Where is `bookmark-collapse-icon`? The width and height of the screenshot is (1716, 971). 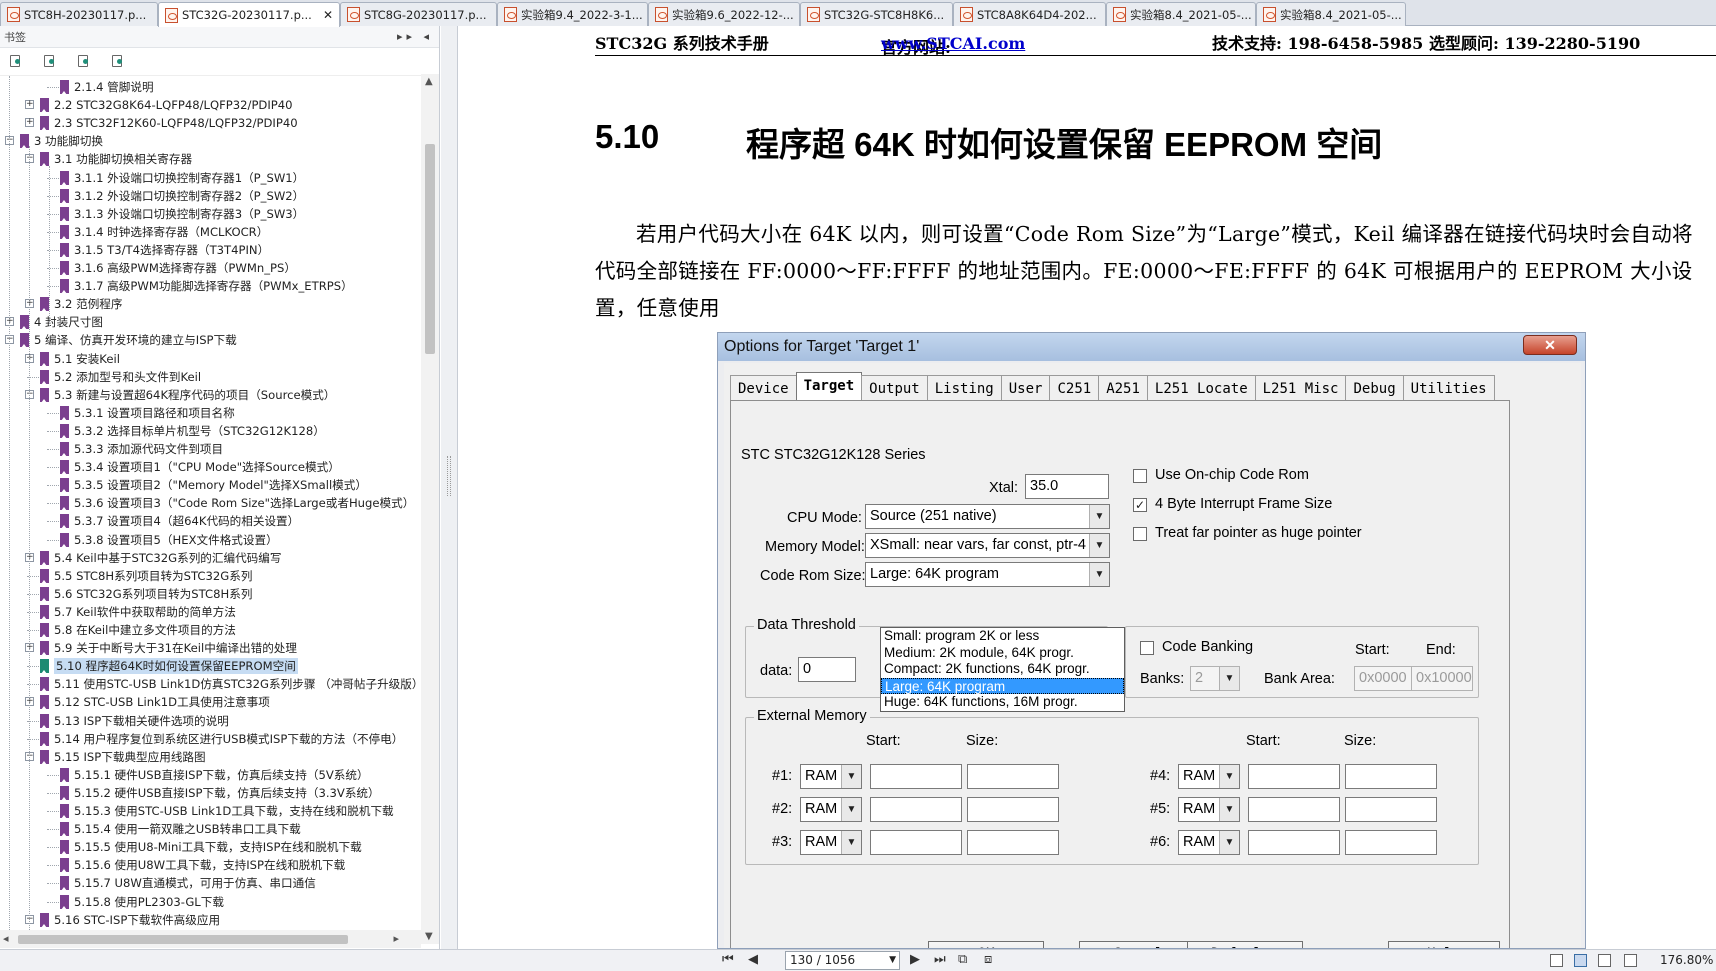
bookmark-collapse-icon is located at coordinates (50, 62).